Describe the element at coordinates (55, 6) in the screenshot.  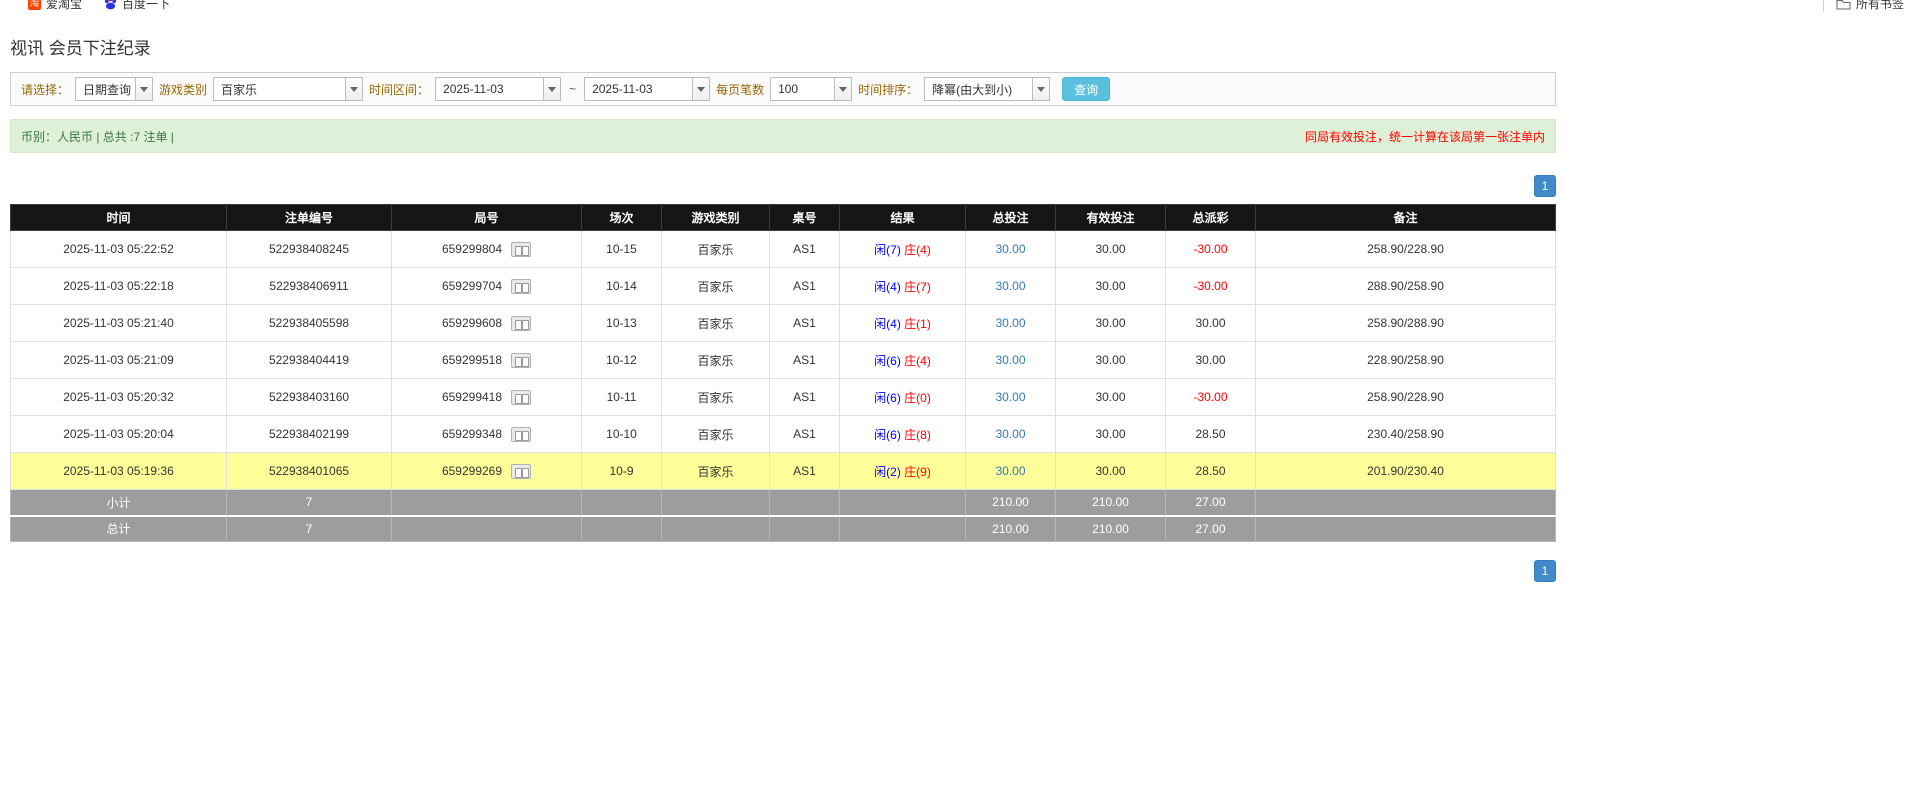
I see `bookmark-taobao: 淘 爱淘宝` at that location.